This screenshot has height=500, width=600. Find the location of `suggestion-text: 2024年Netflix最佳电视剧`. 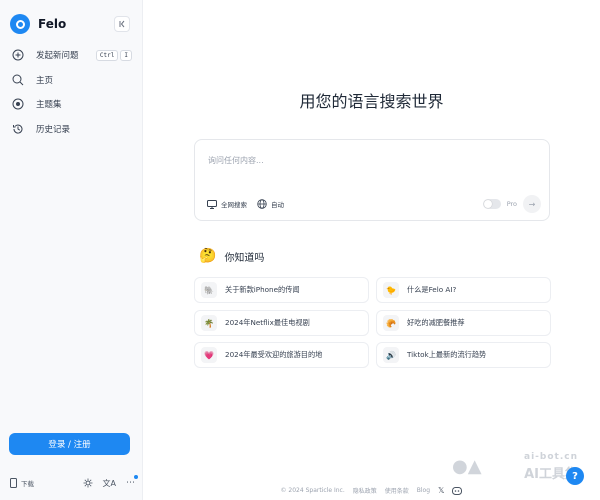

suggestion-text: 2024年Netflix最佳电视剧 is located at coordinates (267, 322).